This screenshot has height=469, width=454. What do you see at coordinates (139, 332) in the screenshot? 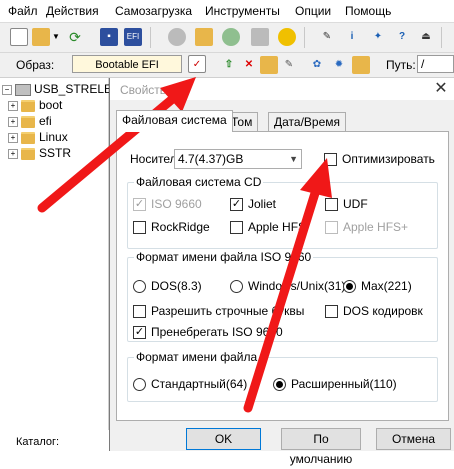
I see `ignore-iso-checkbox: ✓` at bounding box center [139, 332].